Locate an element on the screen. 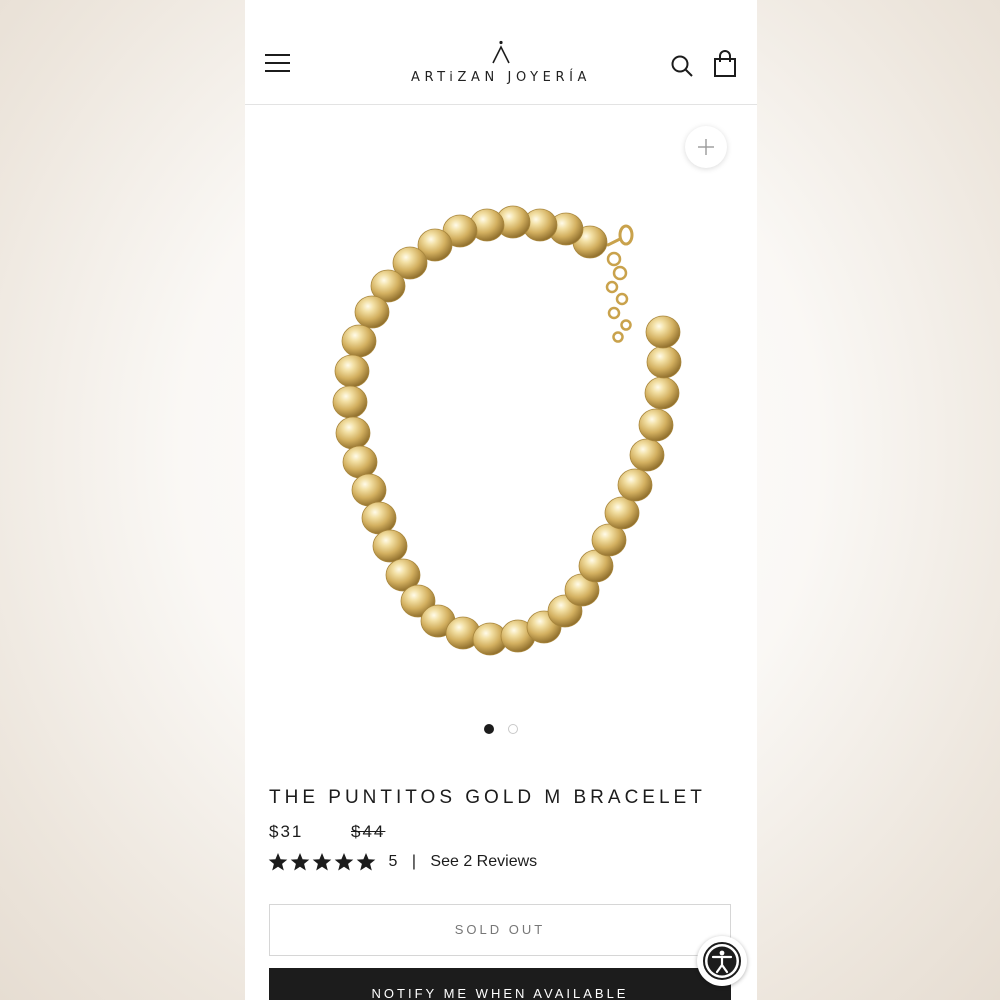 This screenshot has height=1000, width=1000. carousel-dots is located at coordinates (501, 729).